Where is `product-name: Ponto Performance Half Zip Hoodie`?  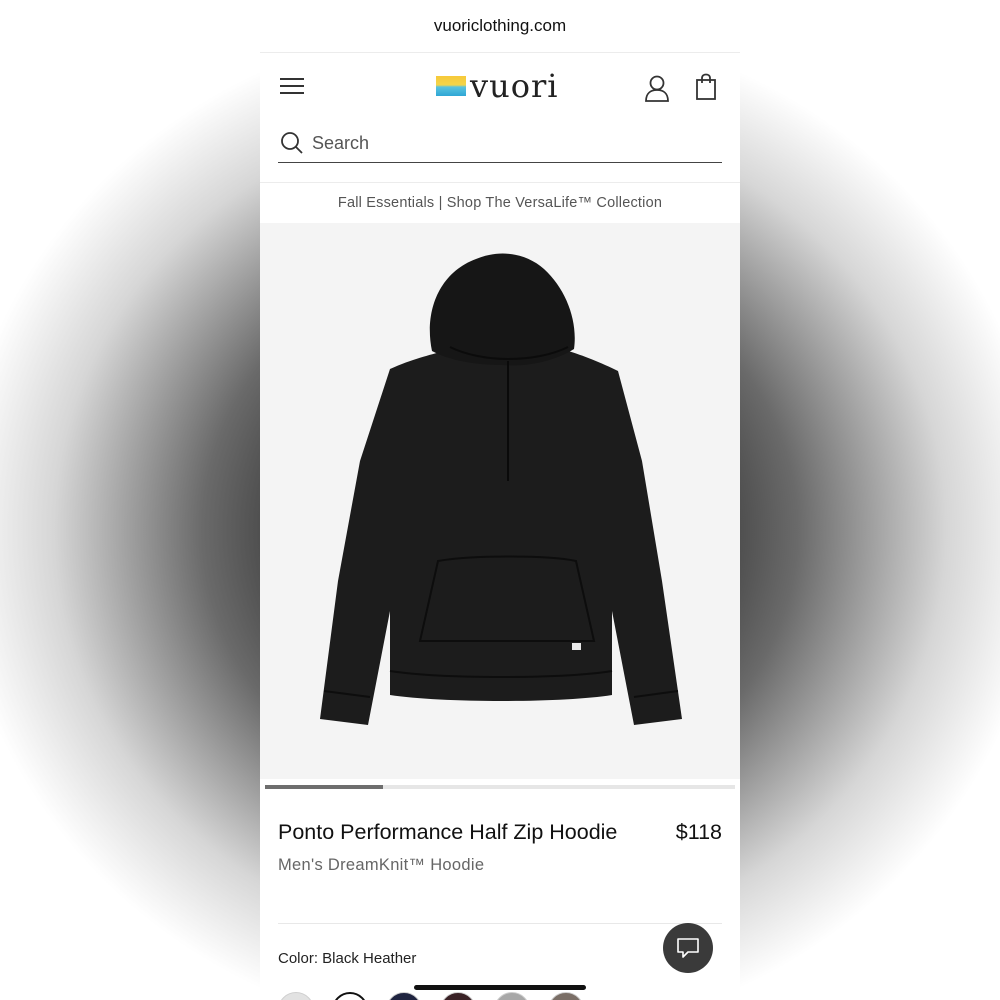
product-name: Ponto Performance Half Zip Hoodie is located at coordinates (448, 832).